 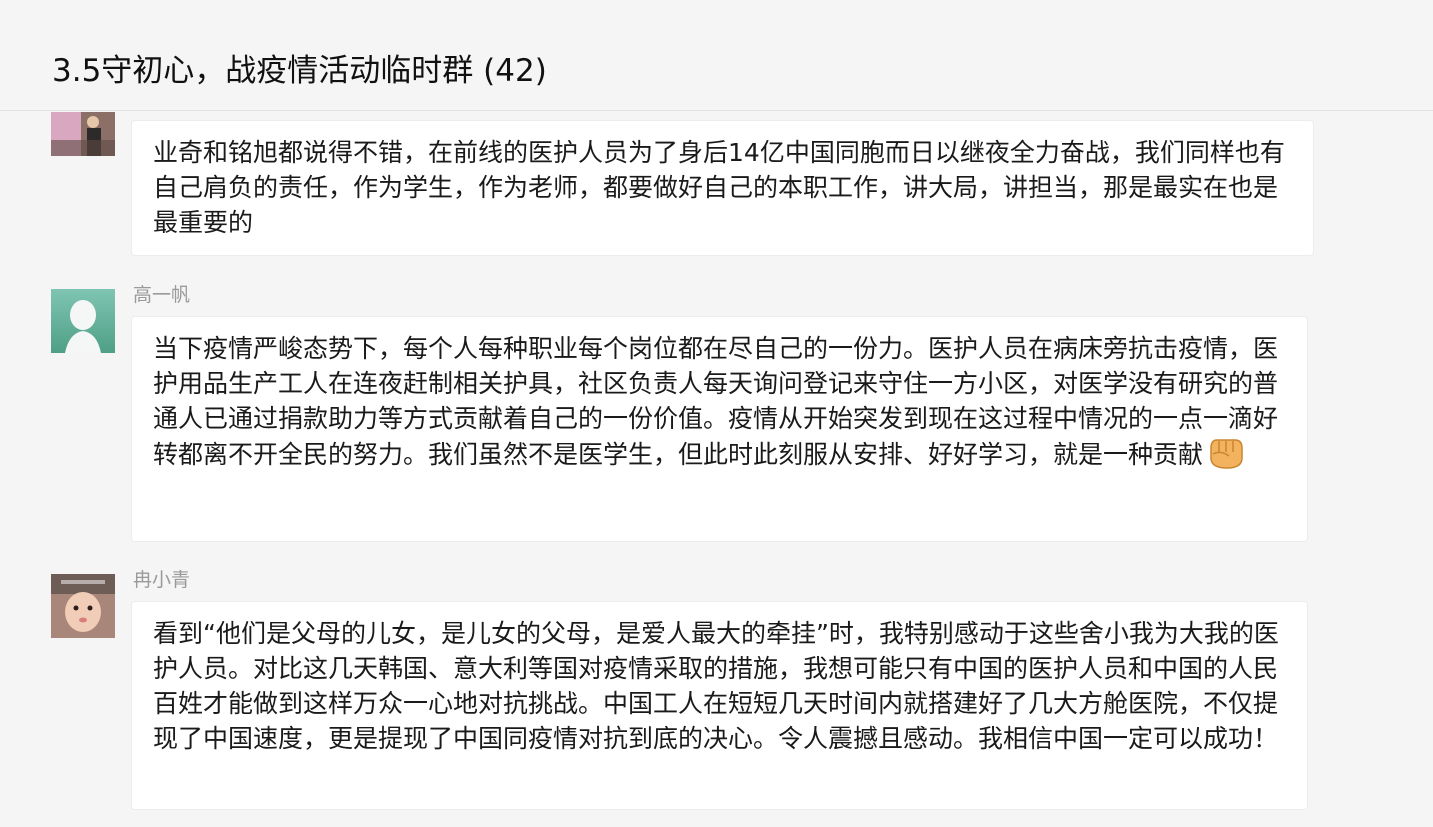 I want to click on chat-title: 3.5守初心，战疫情活动临时群 (42), so click(x=299, y=71).